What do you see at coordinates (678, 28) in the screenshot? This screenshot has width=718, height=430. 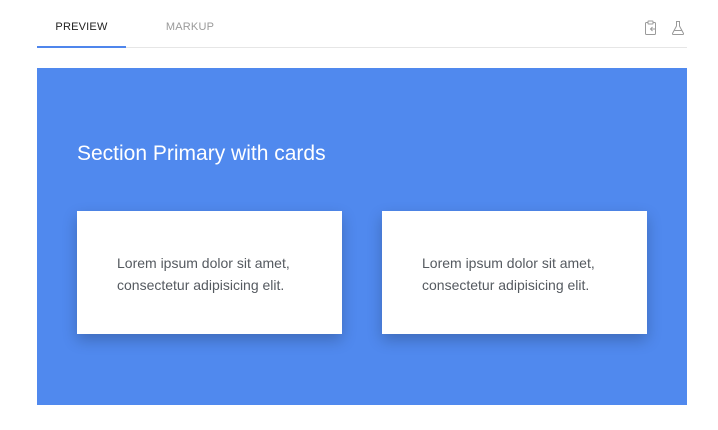 I see `flask-icon` at bounding box center [678, 28].